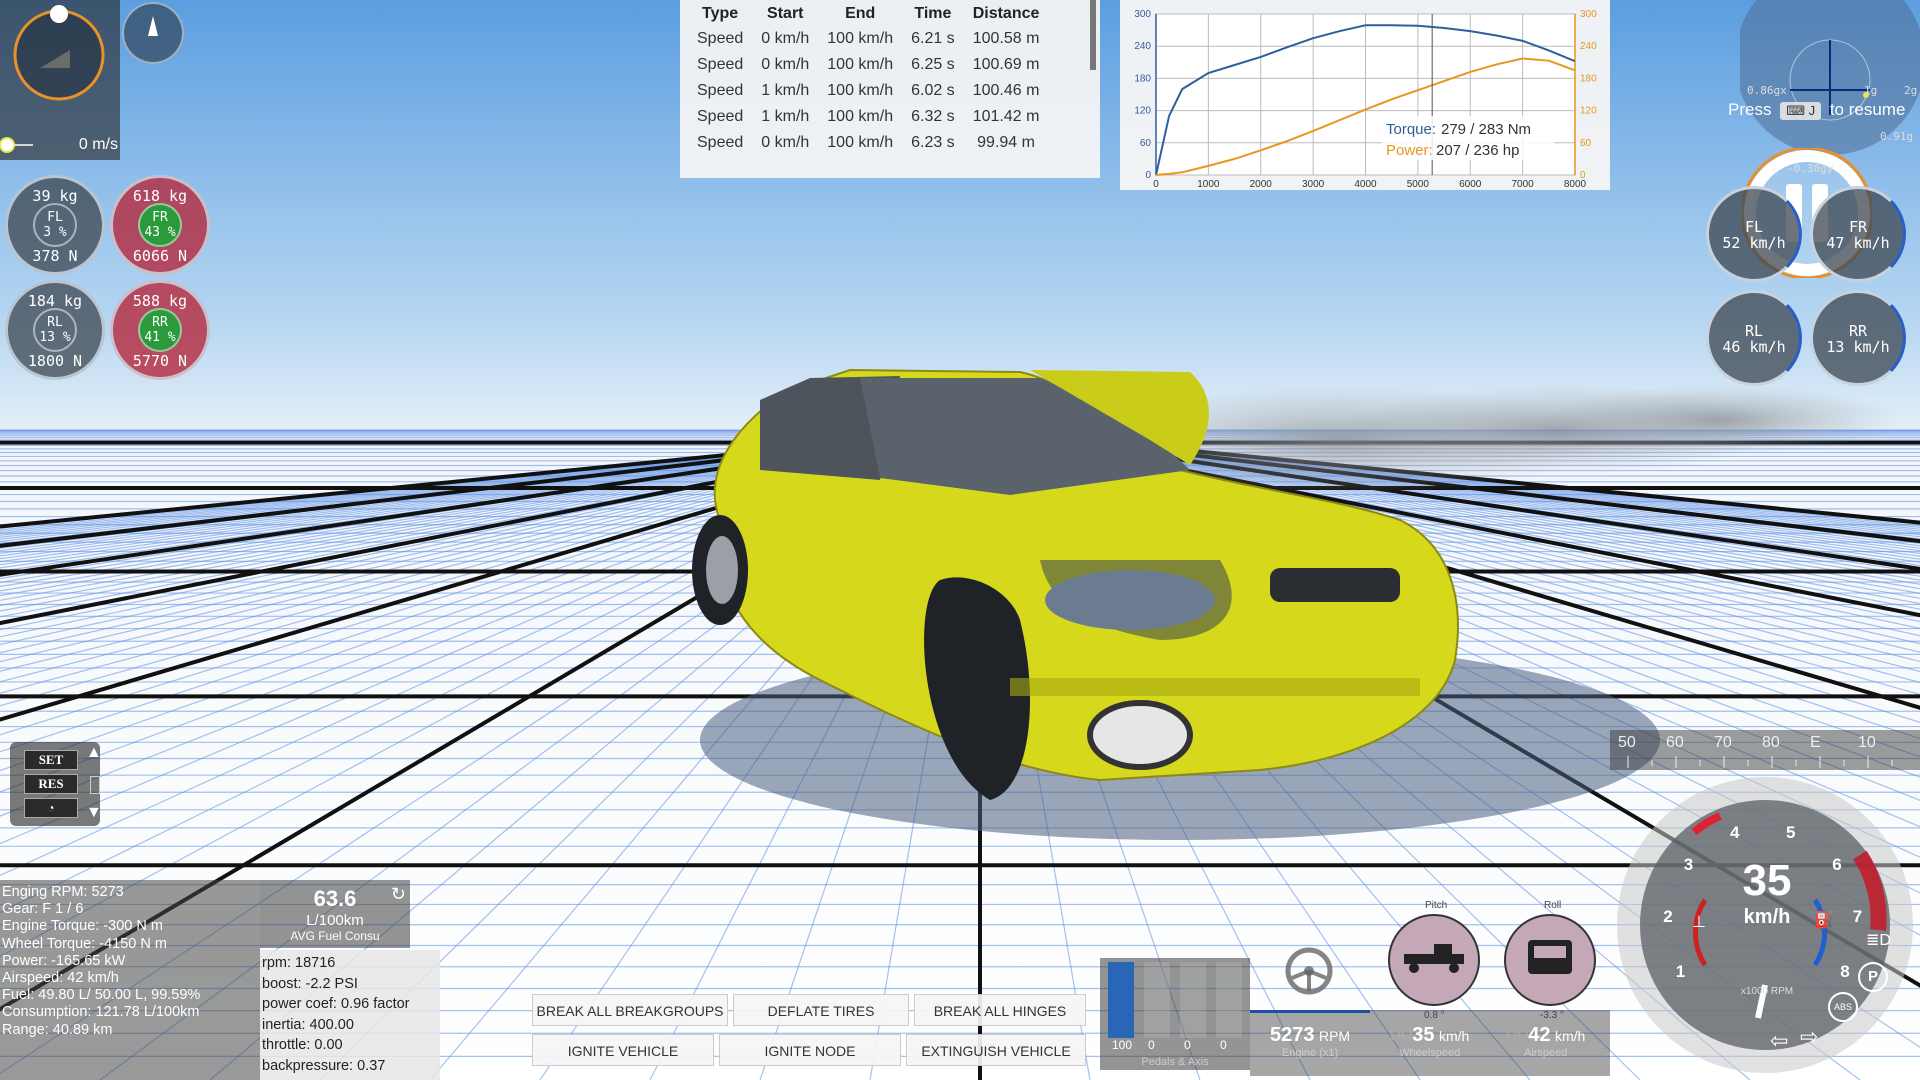  What do you see at coordinates (630, 1010) in the screenshot?
I see `break-all-breakgroups-button: BREAK ALL BREAKGROUPS` at bounding box center [630, 1010].